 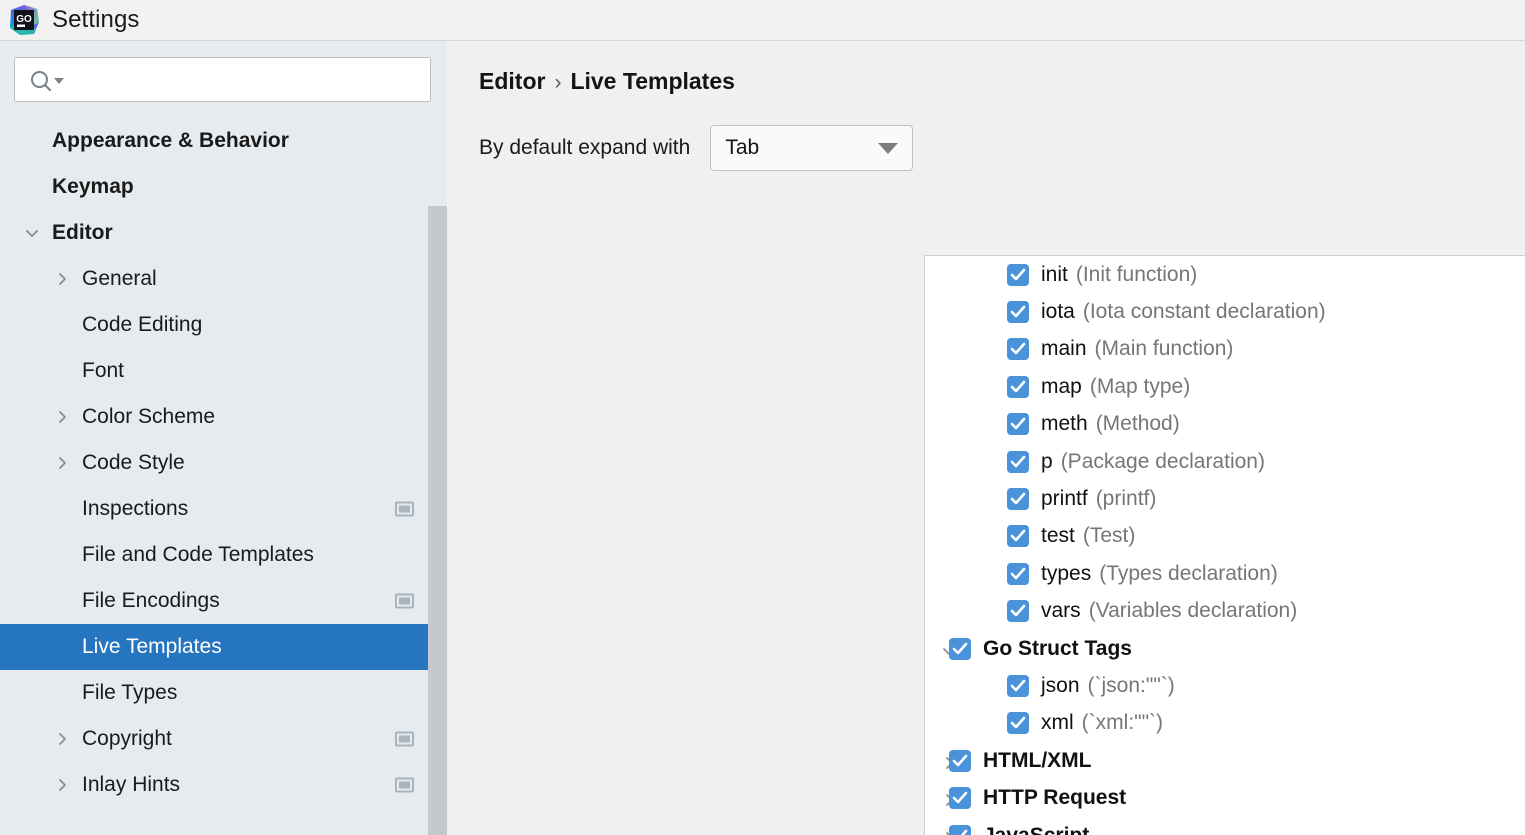 I want to click on breadcrumb-current: Live Templates, so click(x=652, y=81).